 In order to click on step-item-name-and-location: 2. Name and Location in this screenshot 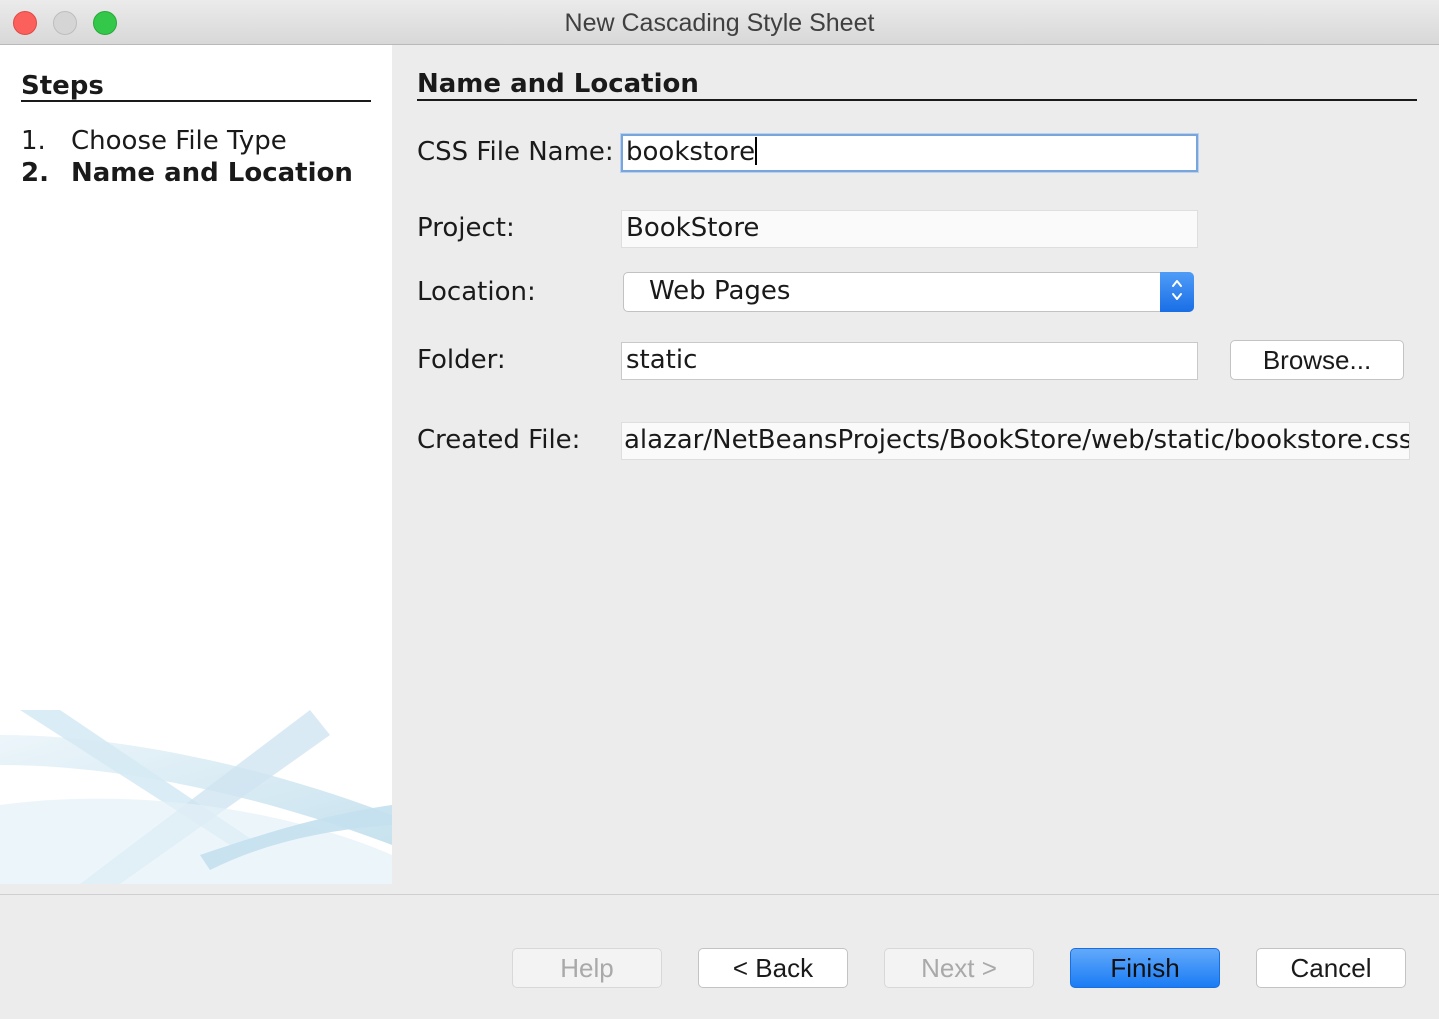, I will do `click(187, 173)`.